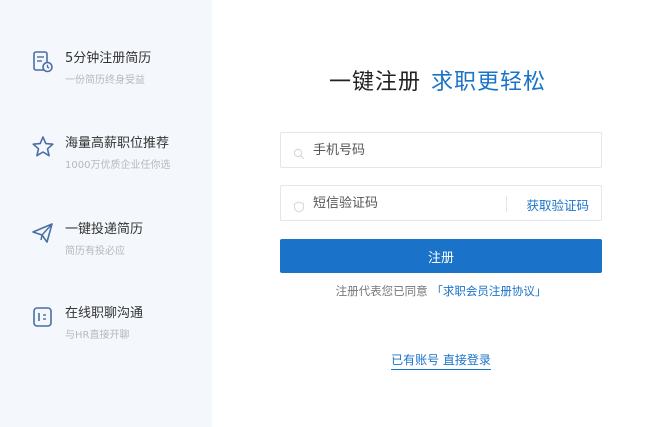 Image resolution: width=665 pixels, height=427 pixels. What do you see at coordinates (506, 204) in the screenshot?
I see `field-divider` at bounding box center [506, 204].